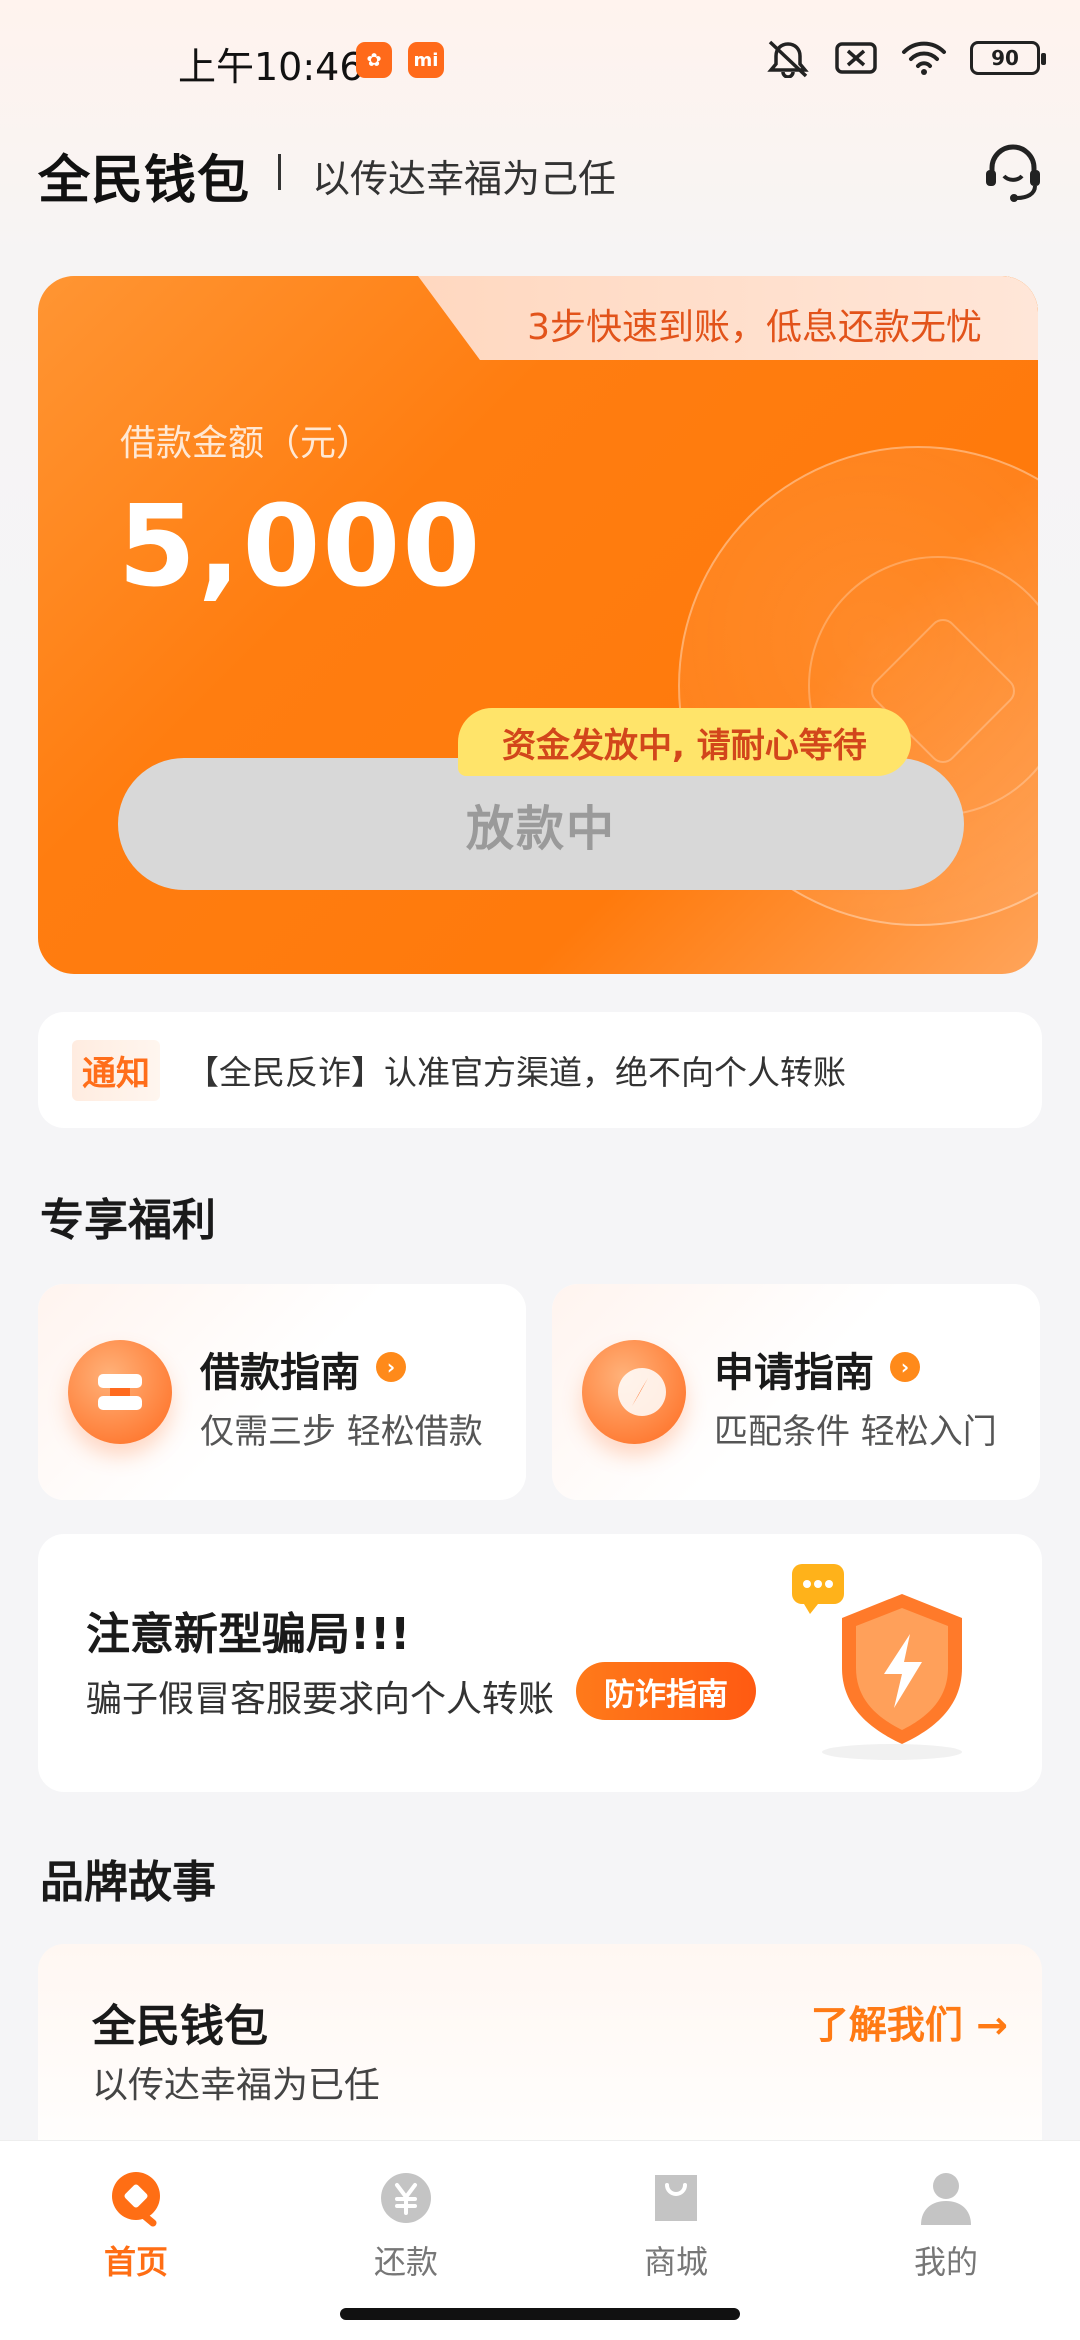 This screenshot has height=2340, width=1080. Describe the element at coordinates (236, 2085) in the screenshot. I see `brand-slogan: 以传达幸福为已任` at that location.